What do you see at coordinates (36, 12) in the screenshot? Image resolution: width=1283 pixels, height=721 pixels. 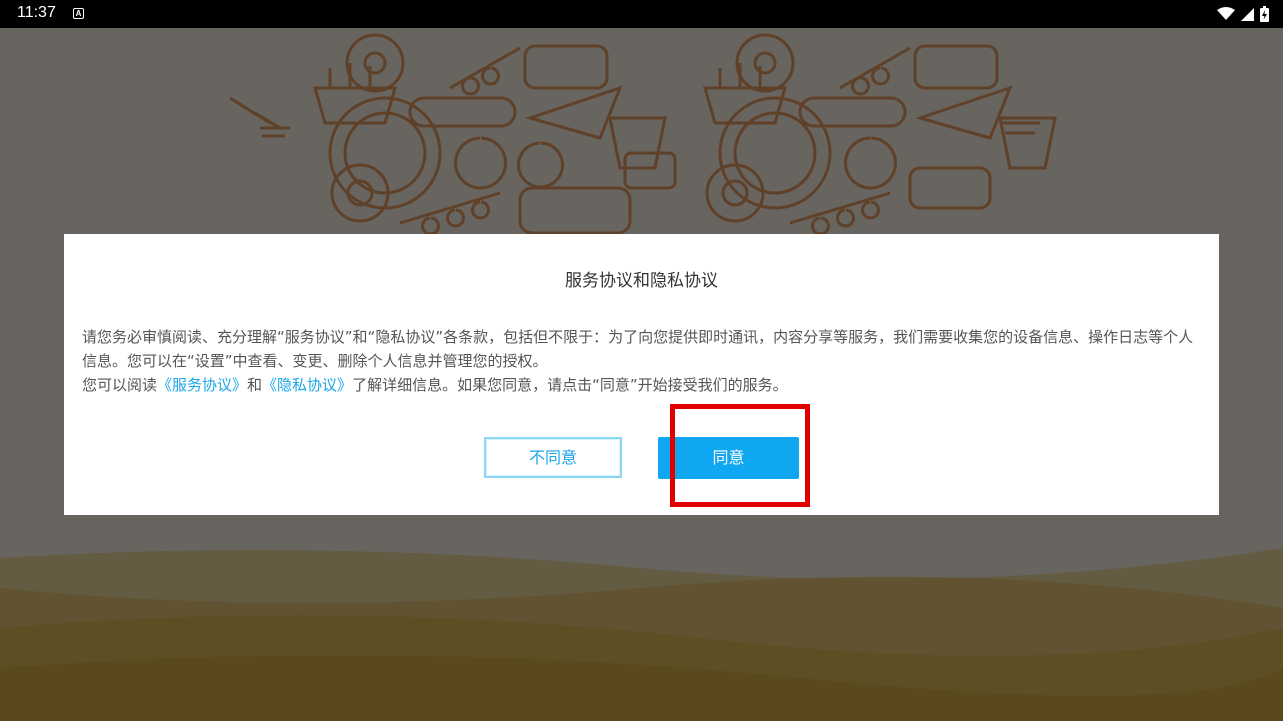 I see `status-time: 11:37` at bounding box center [36, 12].